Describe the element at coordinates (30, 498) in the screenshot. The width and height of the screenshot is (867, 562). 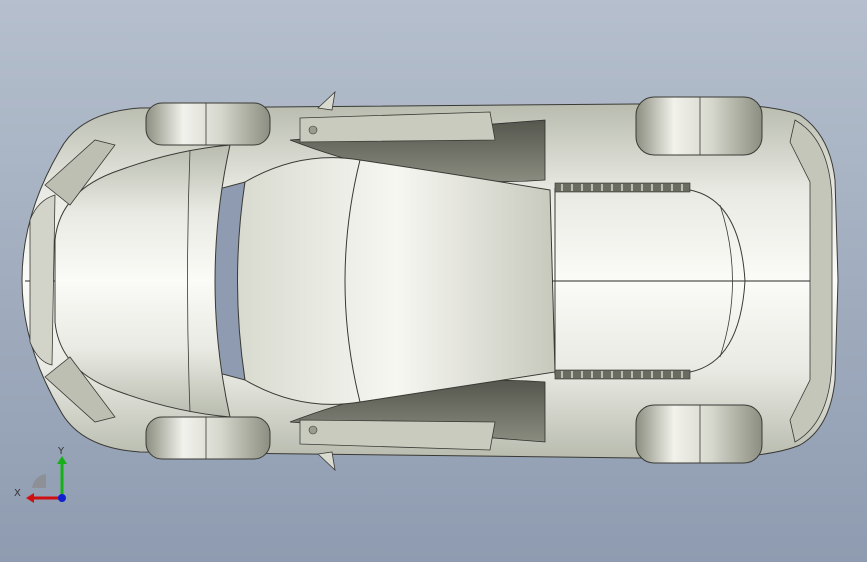
I see `x-axis-arrowhead` at that location.